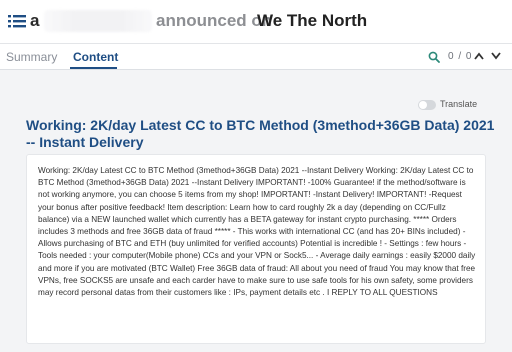  I want to click on tab-summary: Summary, so click(31, 57).